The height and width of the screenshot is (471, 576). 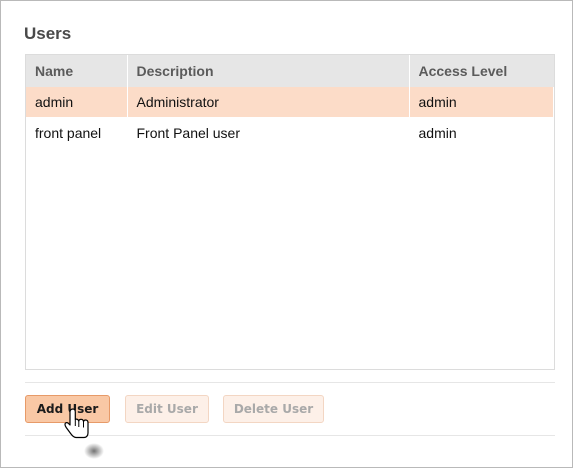 I want to click on delete-user-button: Delete User, so click(x=273, y=409).